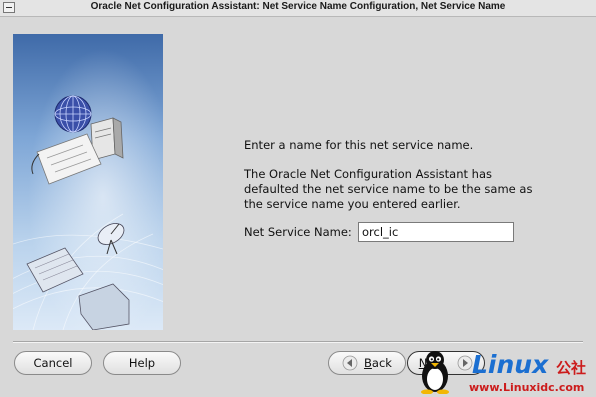 This screenshot has height=397, width=596. Describe the element at coordinates (571, 368) in the screenshot. I see `watermark-suffix: 公社` at that location.